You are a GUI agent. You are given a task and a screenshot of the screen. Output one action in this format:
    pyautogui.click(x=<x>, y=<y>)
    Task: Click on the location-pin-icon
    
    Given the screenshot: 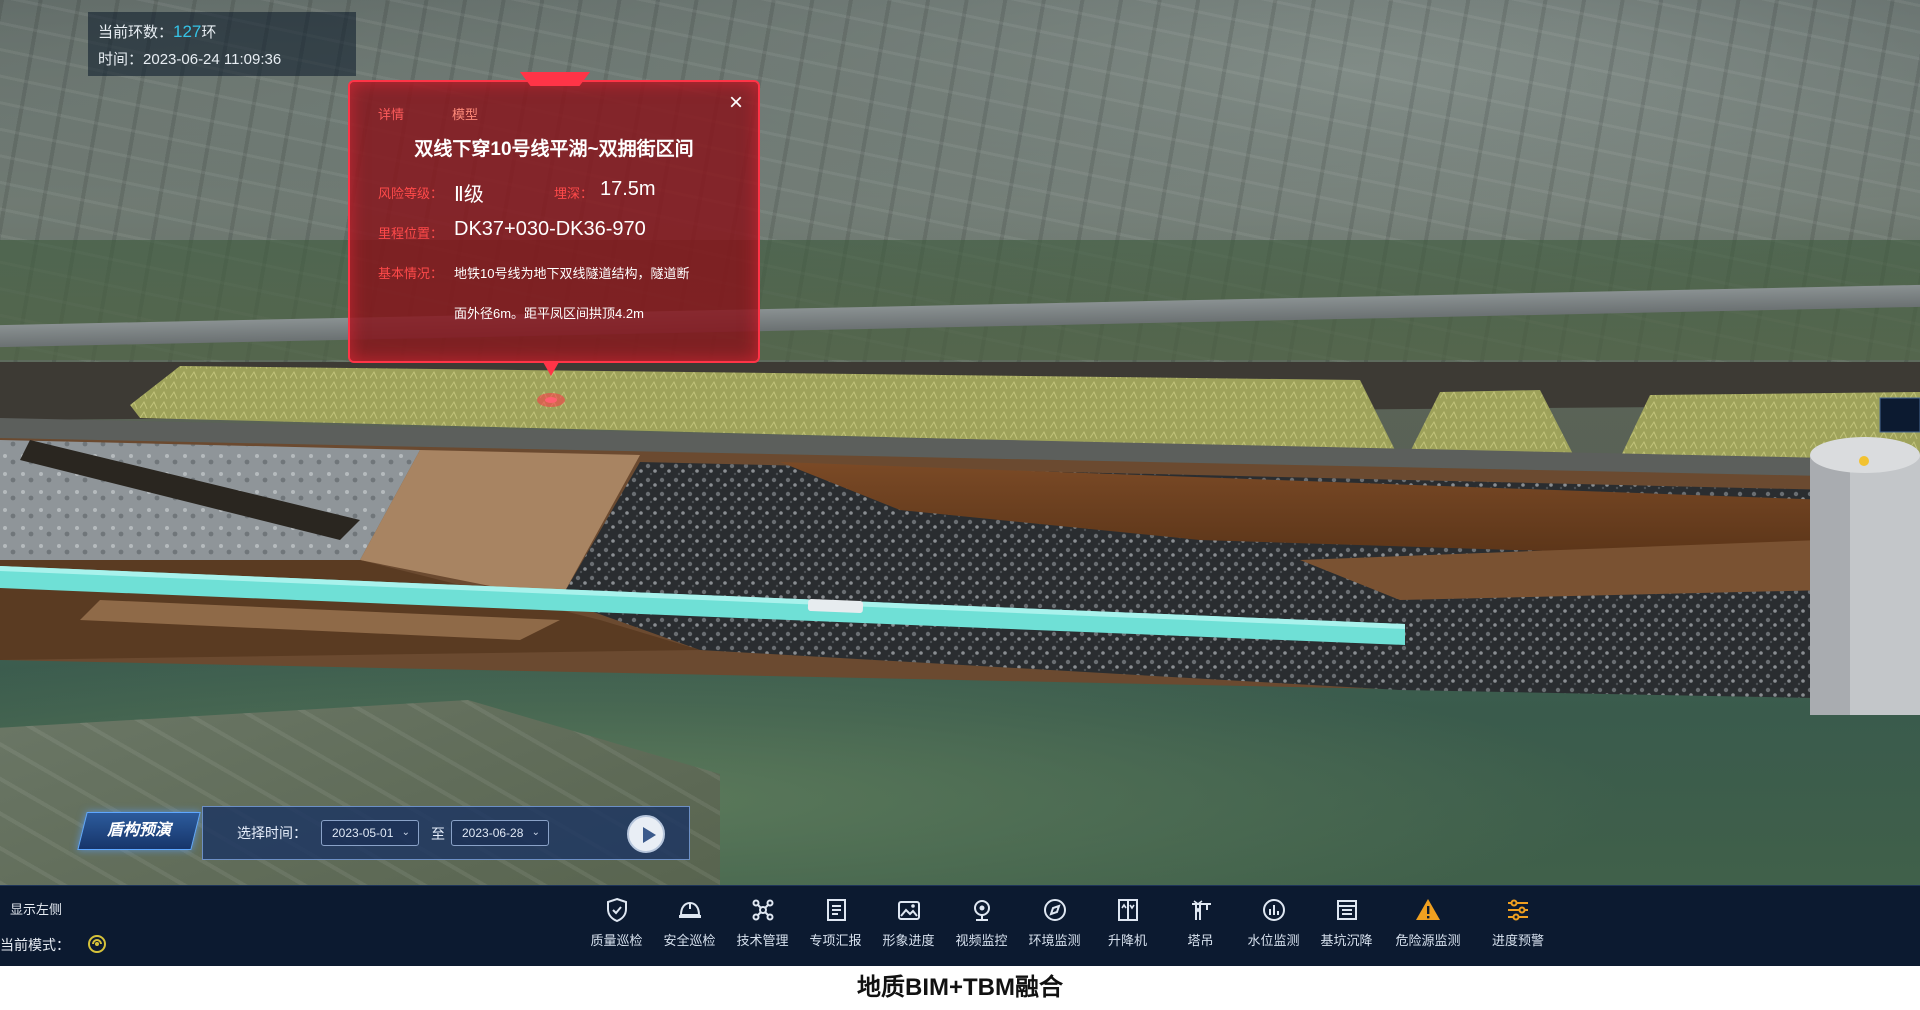 What is the action you would take?
    pyautogui.click(x=551, y=387)
    